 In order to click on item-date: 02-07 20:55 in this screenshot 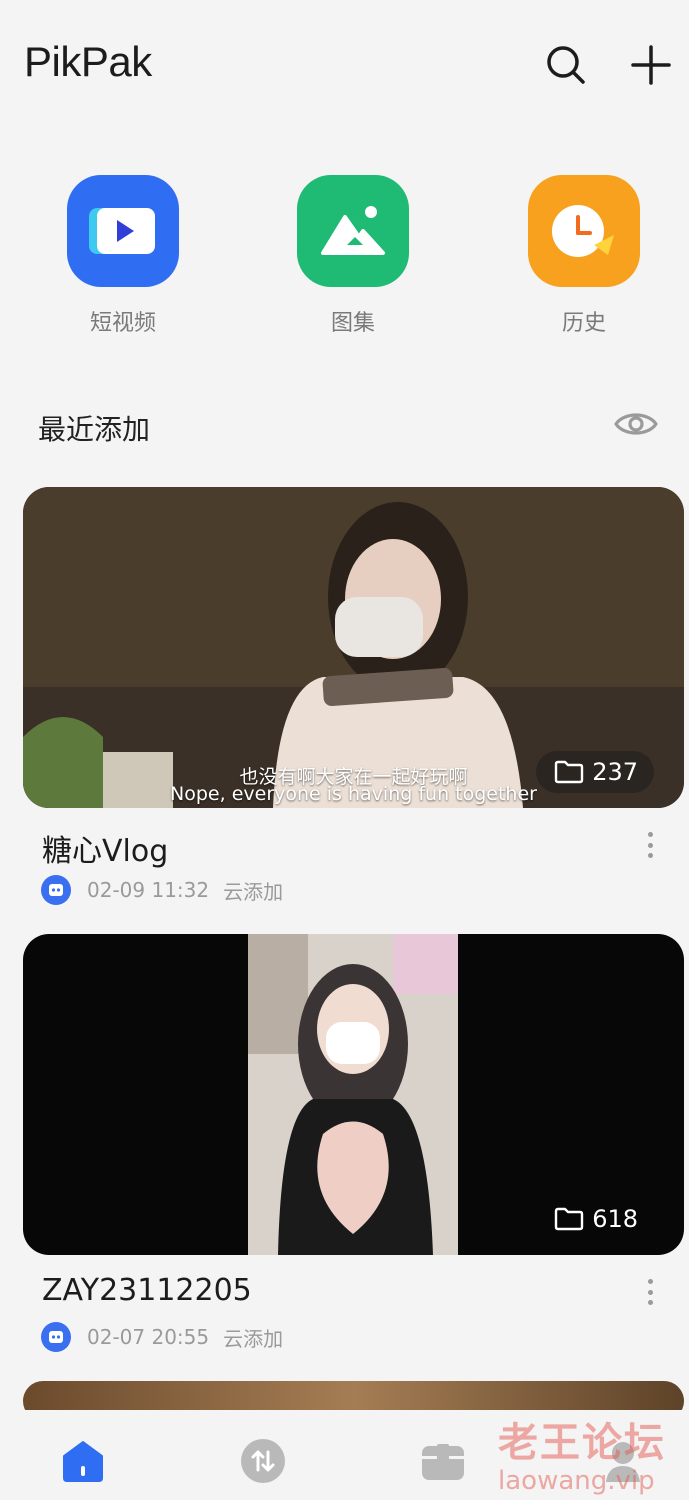, I will do `click(148, 1337)`.